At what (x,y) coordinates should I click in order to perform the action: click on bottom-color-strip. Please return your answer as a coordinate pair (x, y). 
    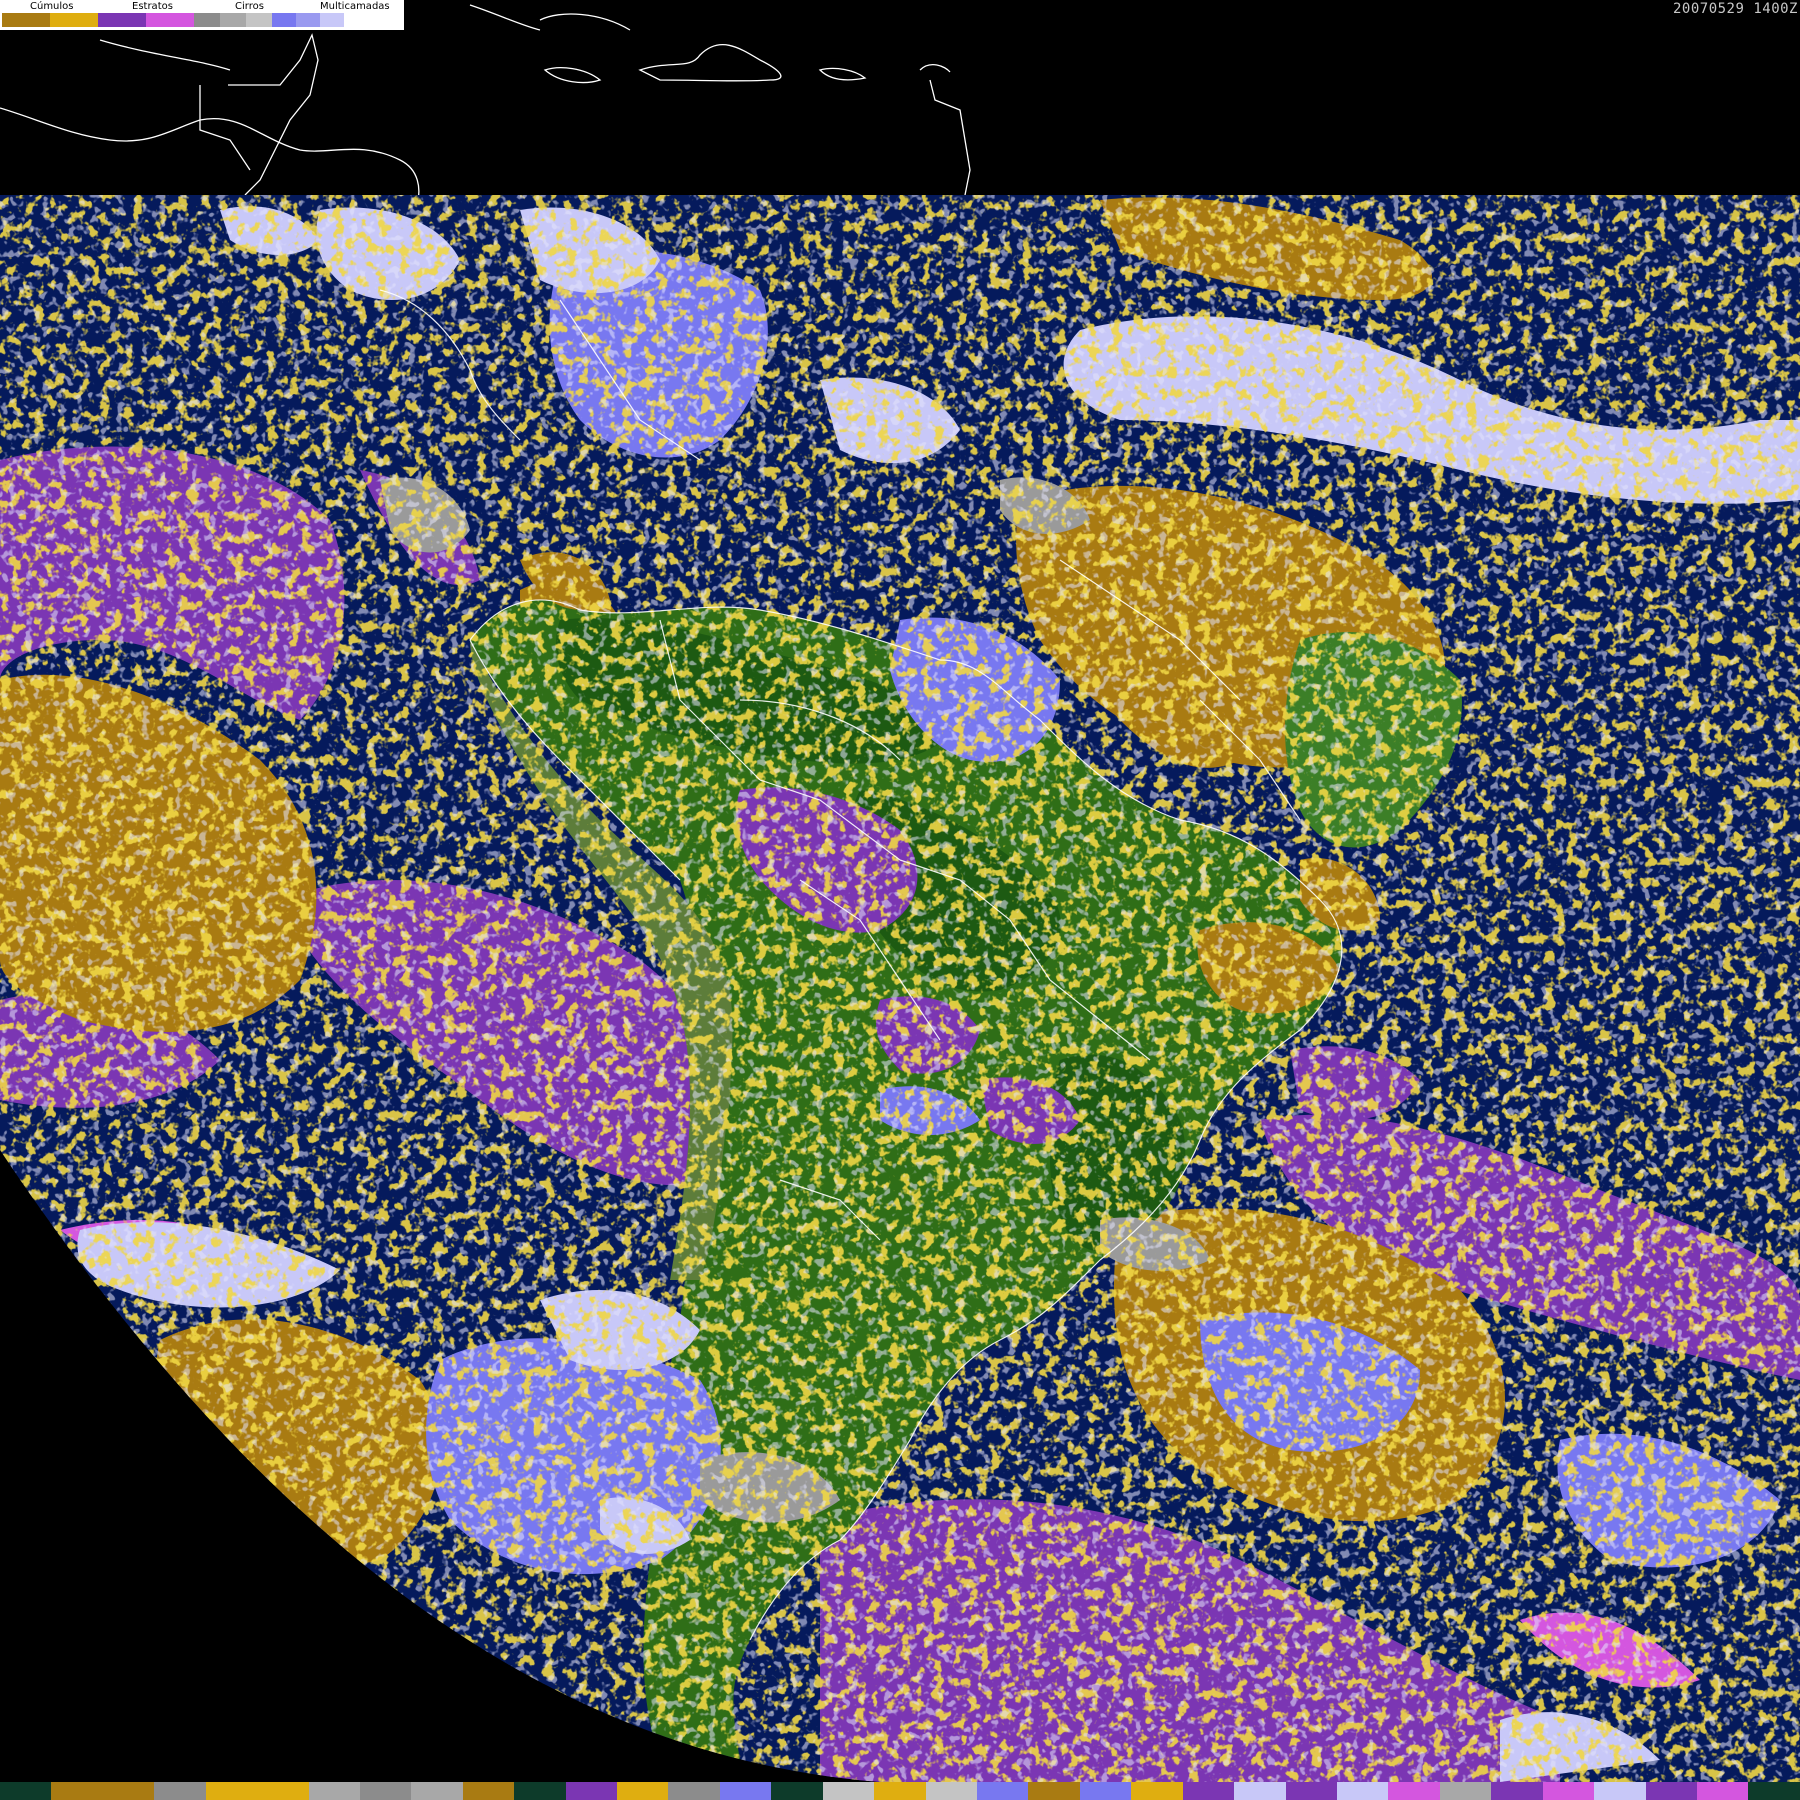
    Looking at the image, I should click on (900, 1791).